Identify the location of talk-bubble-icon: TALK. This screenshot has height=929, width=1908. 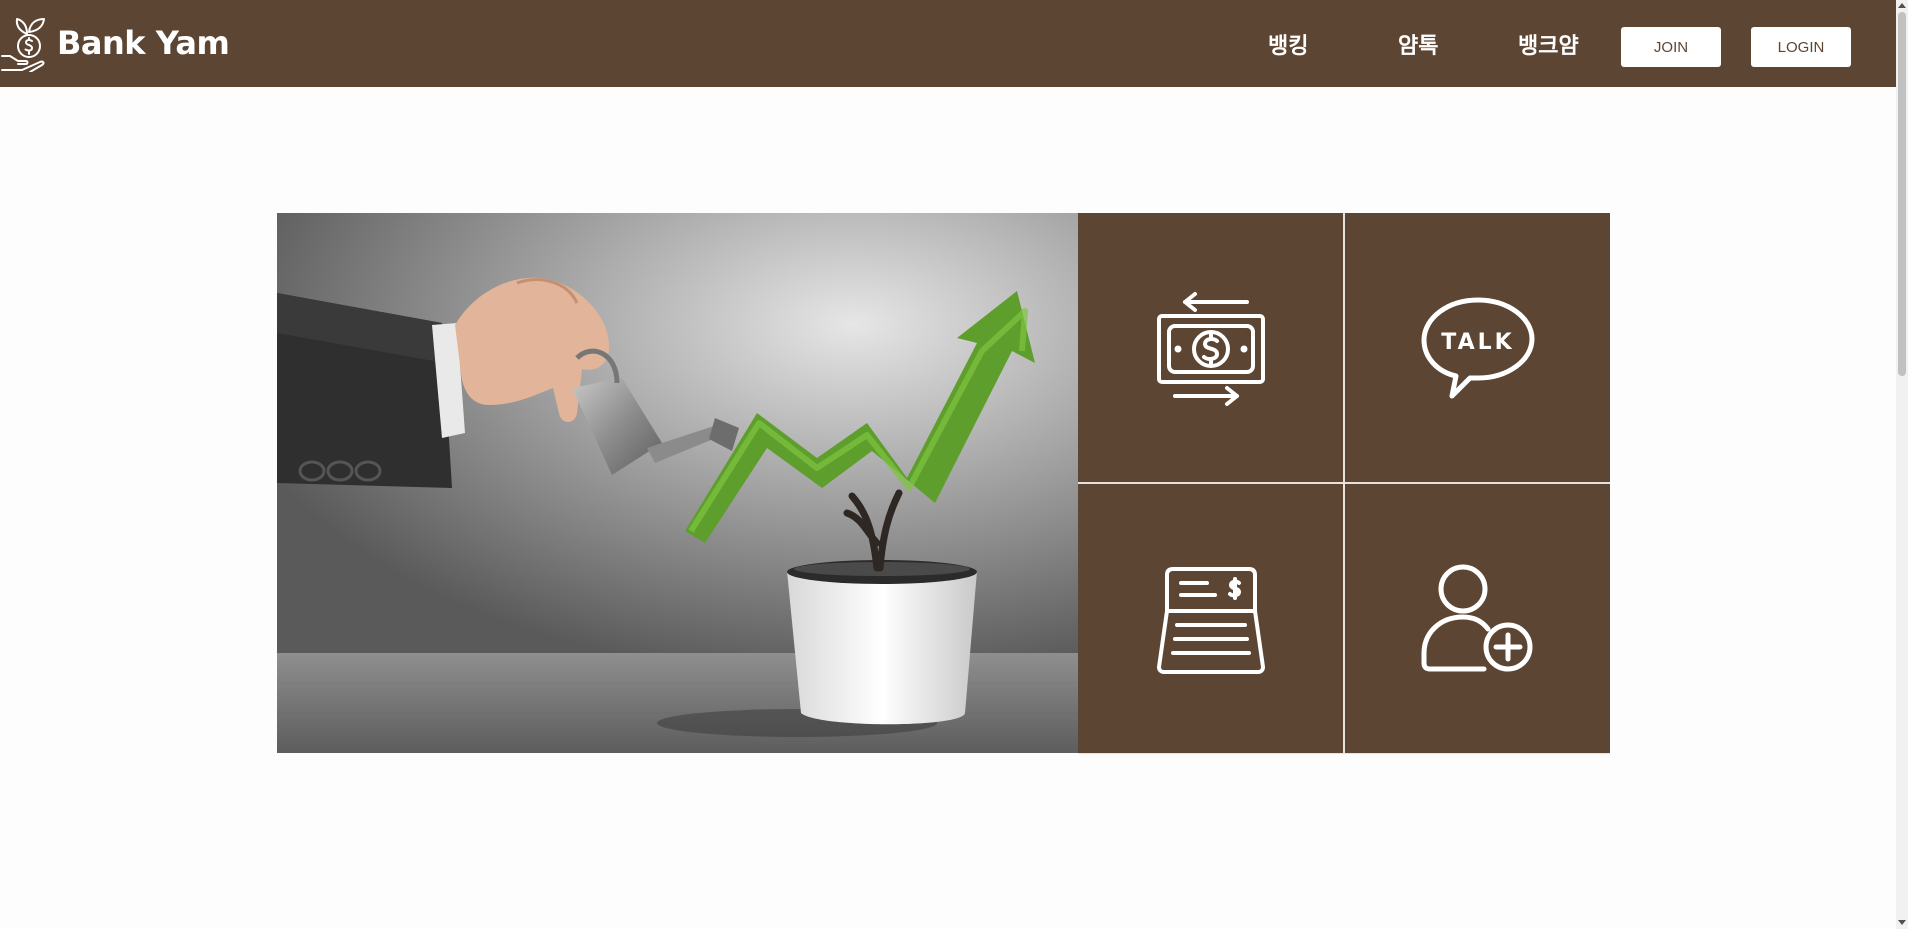
(1477, 347).